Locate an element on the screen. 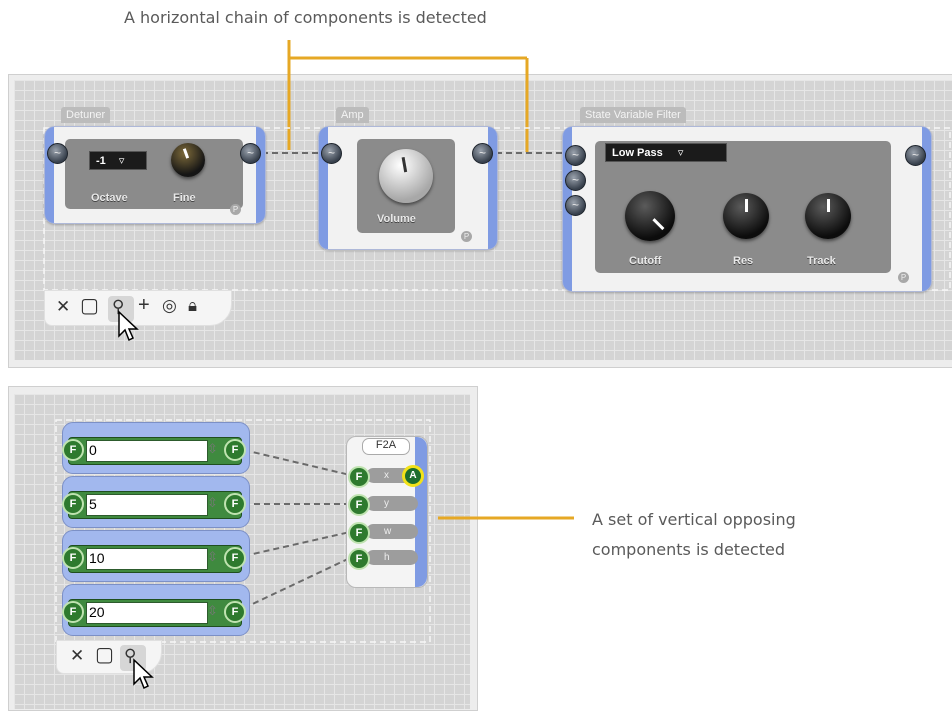 The width and height of the screenshot is (952, 711). float-param-input-0: 0 is located at coordinates (147, 451).